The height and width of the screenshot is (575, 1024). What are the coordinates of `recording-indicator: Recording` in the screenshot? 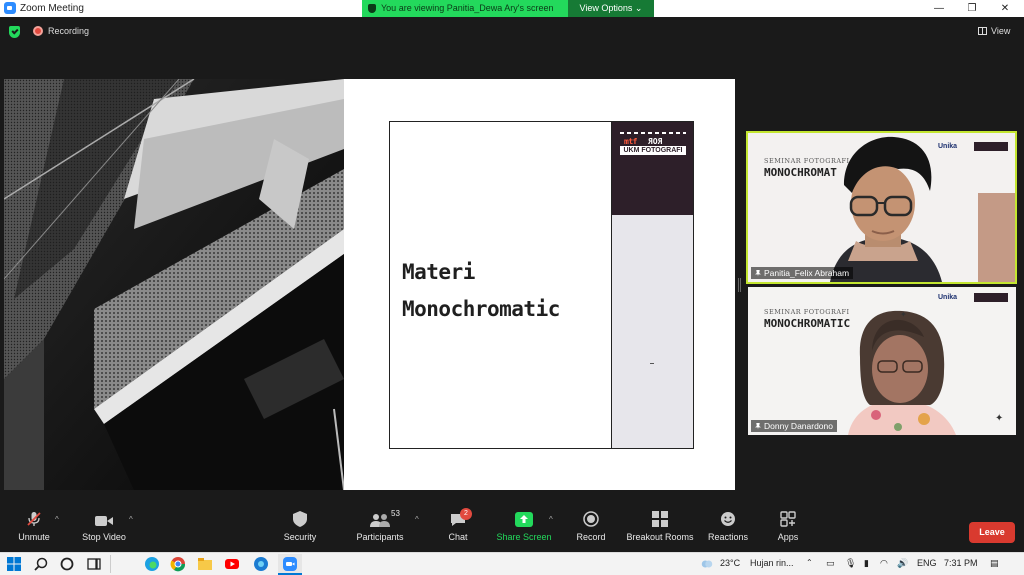 It's located at (61, 31).